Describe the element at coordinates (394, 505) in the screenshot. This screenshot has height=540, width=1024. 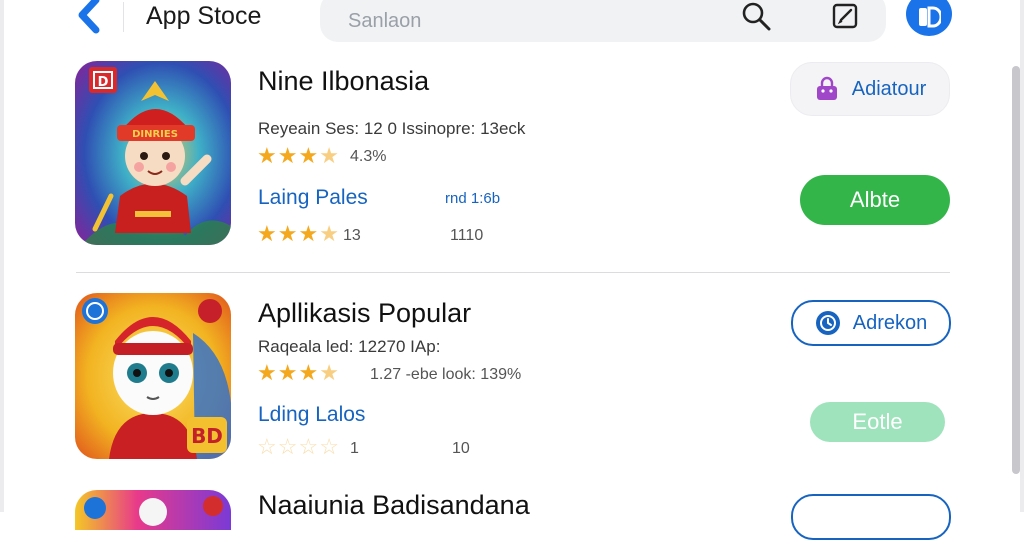
I see `app-name: Naaiunia Badisandana` at that location.